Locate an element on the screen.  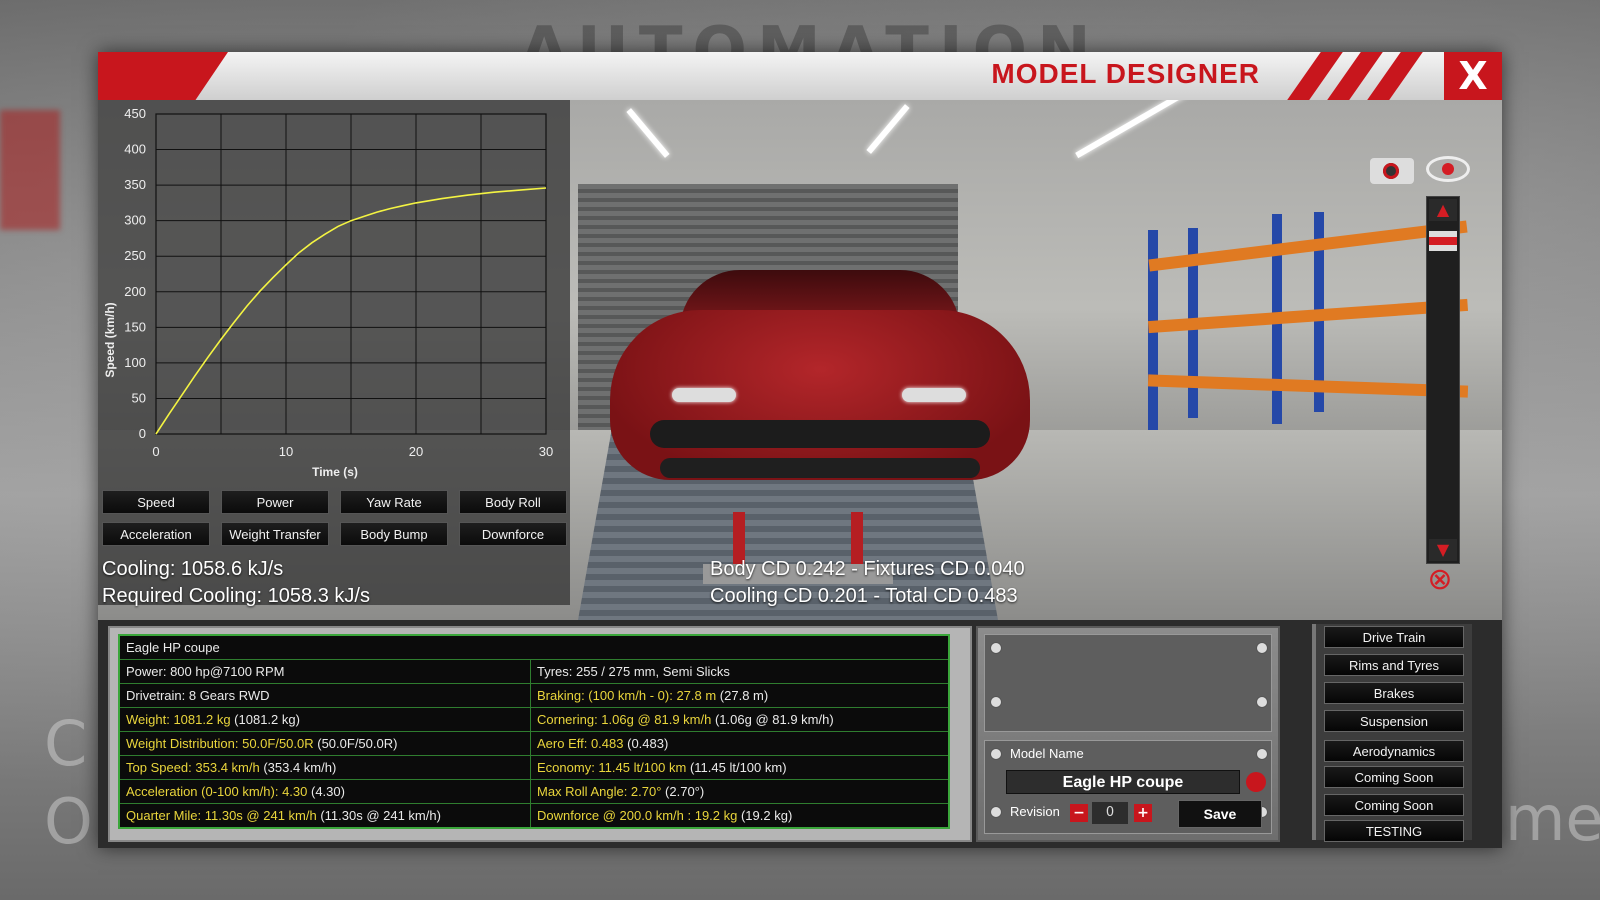
car-model is located at coordinates (820, 390).